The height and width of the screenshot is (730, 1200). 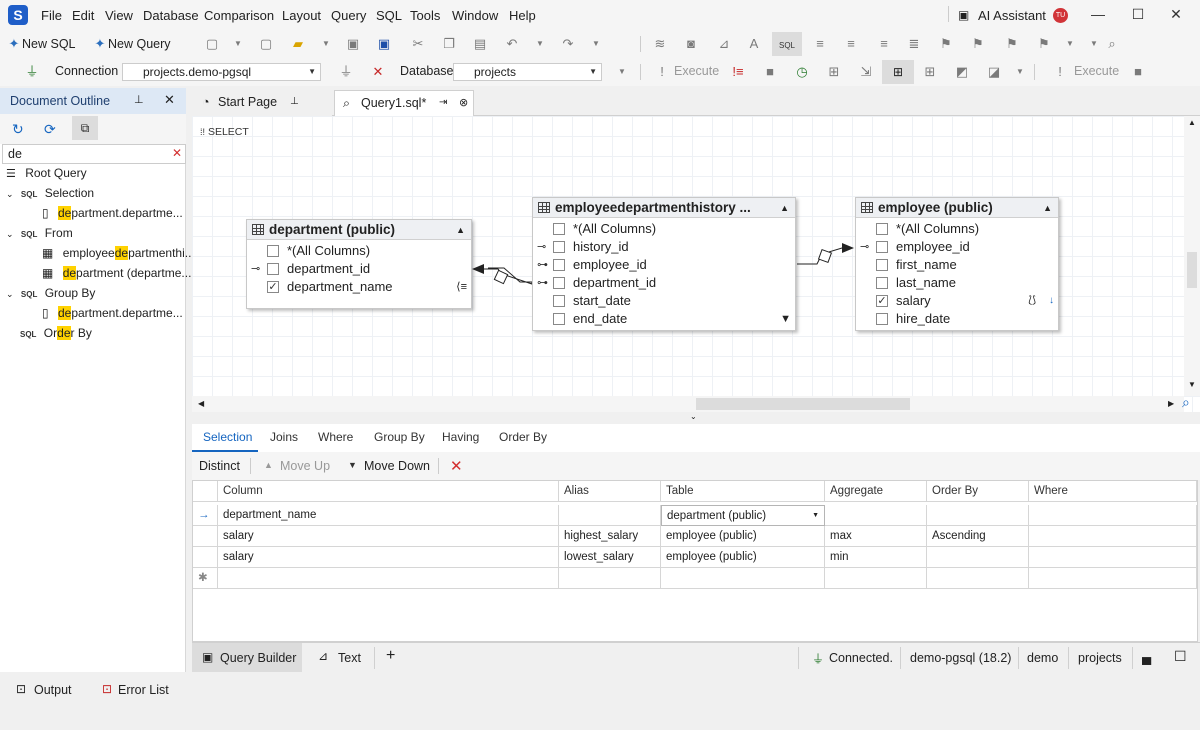 I want to click on column-row: ⊶ department_id, so click(x=664, y=283).